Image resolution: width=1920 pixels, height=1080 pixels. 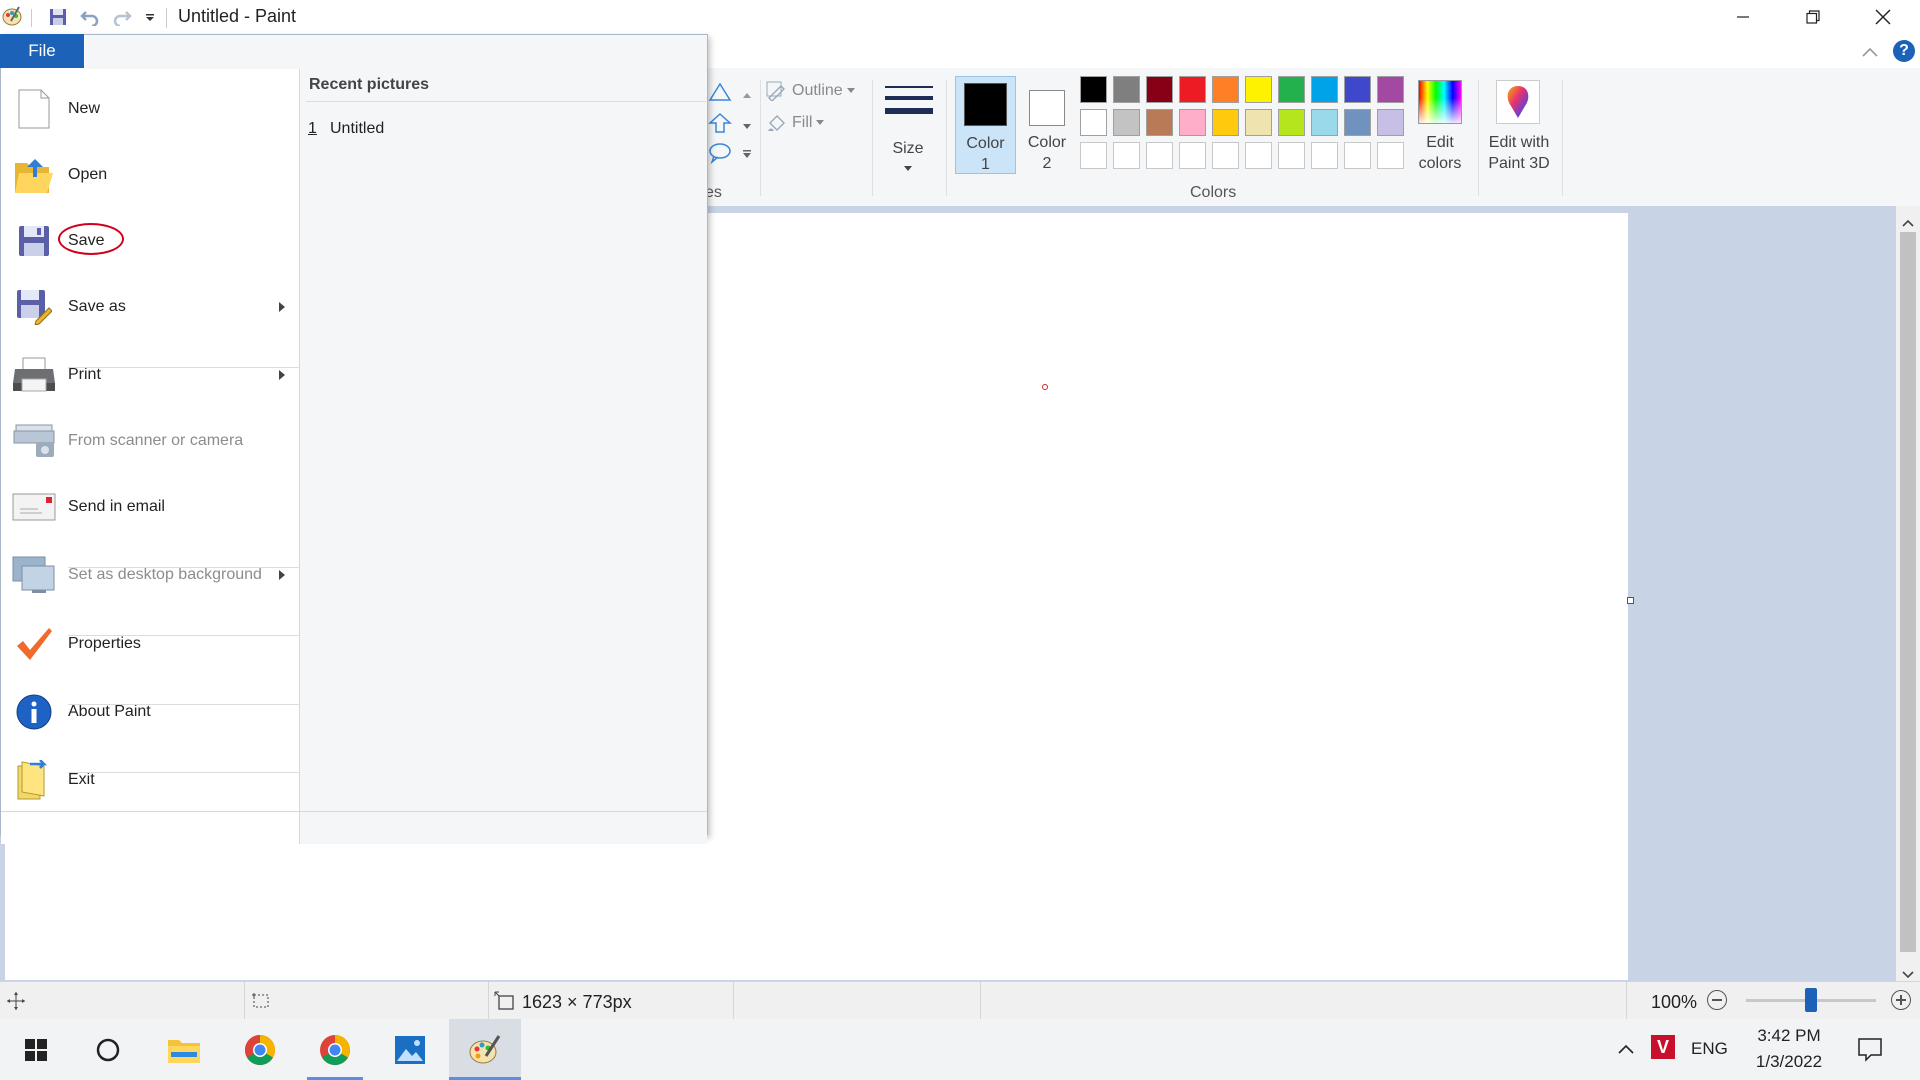 I want to click on quick-save-icon, so click(x=58, y=17).